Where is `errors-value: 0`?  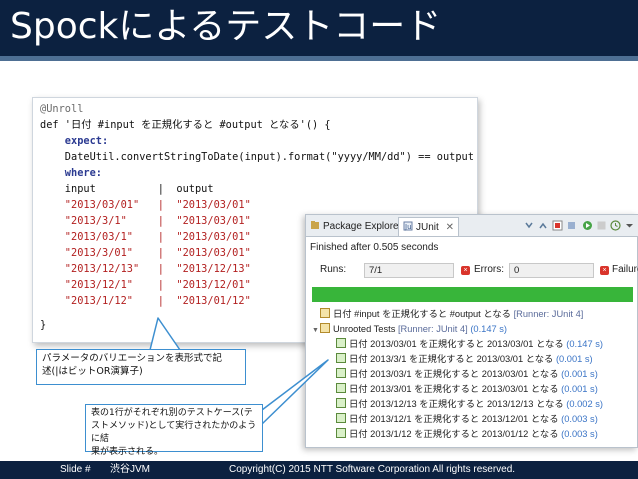 errors-value: 0 is located at coordinates (551, 270).